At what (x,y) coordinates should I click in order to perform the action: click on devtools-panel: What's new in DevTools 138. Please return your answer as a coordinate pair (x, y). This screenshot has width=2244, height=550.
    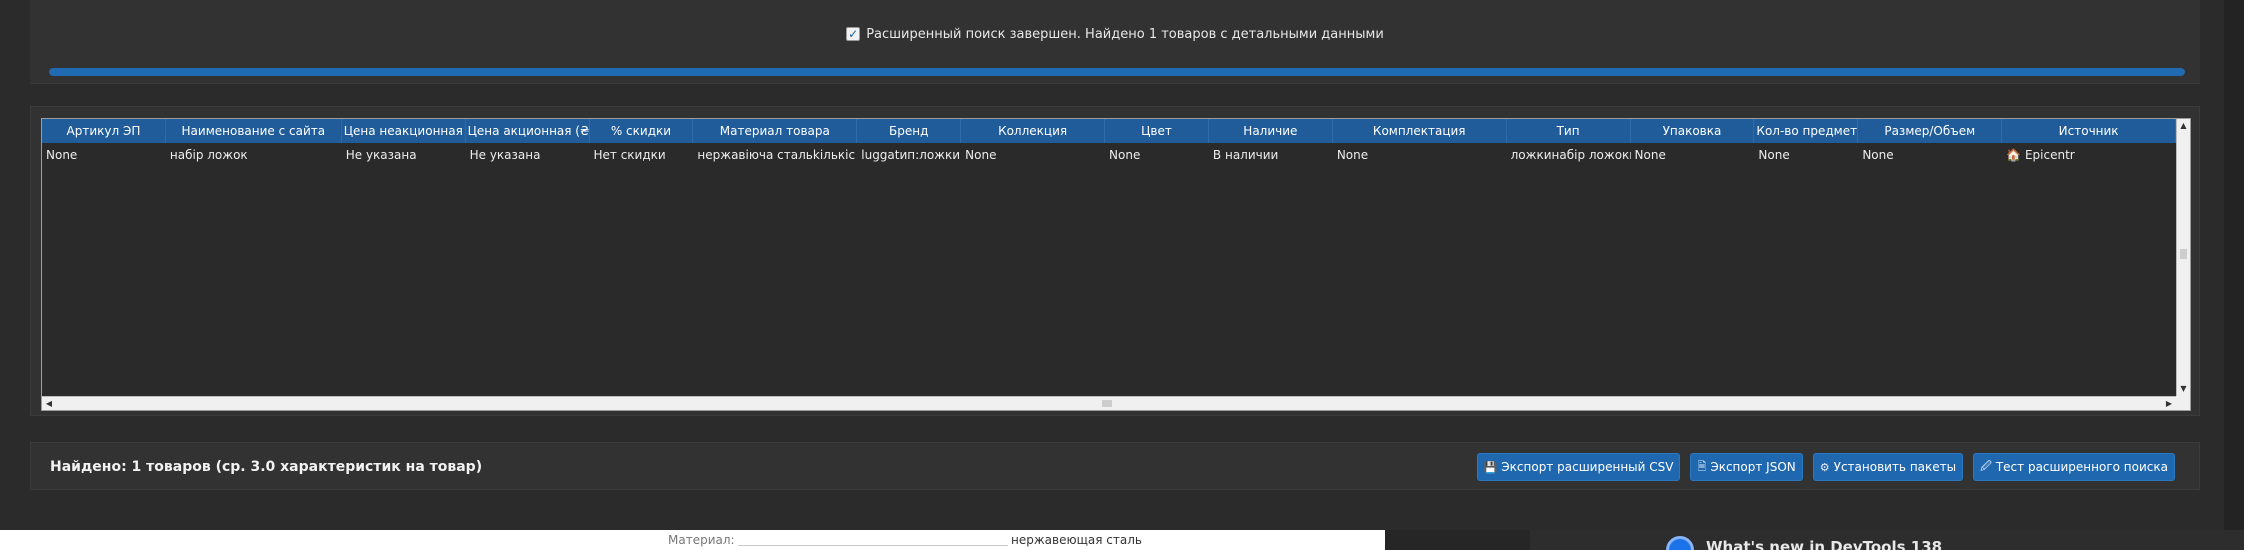
    Looking at the image, I should click on (1887, 540).